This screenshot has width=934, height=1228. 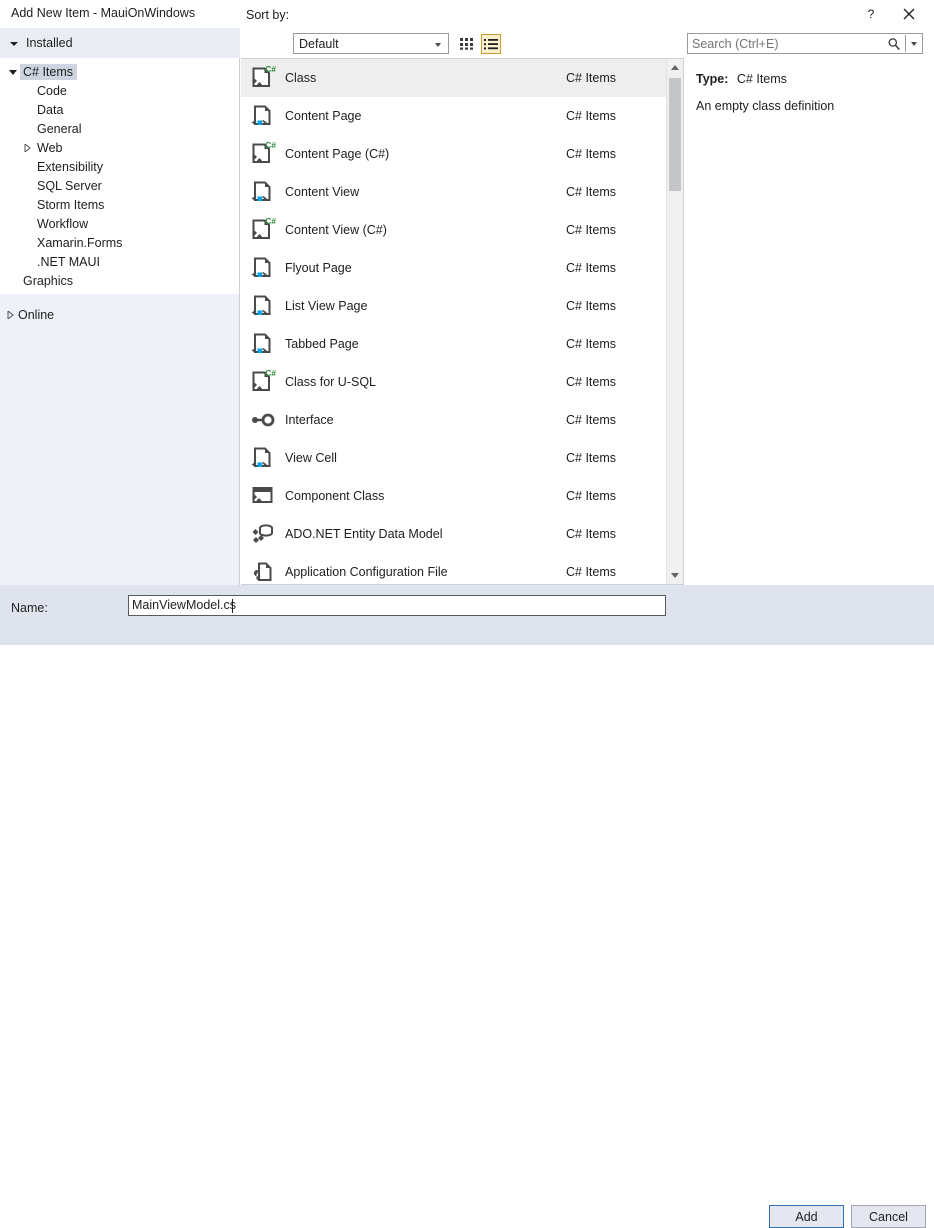 I want to click on tree-item-label: Extensibility, so click(x=70, y=166).